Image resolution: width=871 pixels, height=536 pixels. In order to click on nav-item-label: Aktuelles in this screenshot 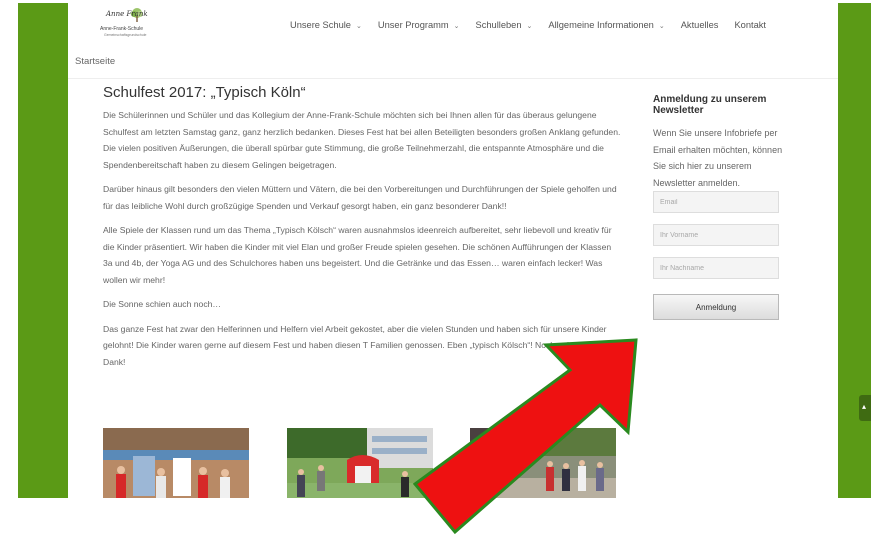, I will do `click(699, 25)`.